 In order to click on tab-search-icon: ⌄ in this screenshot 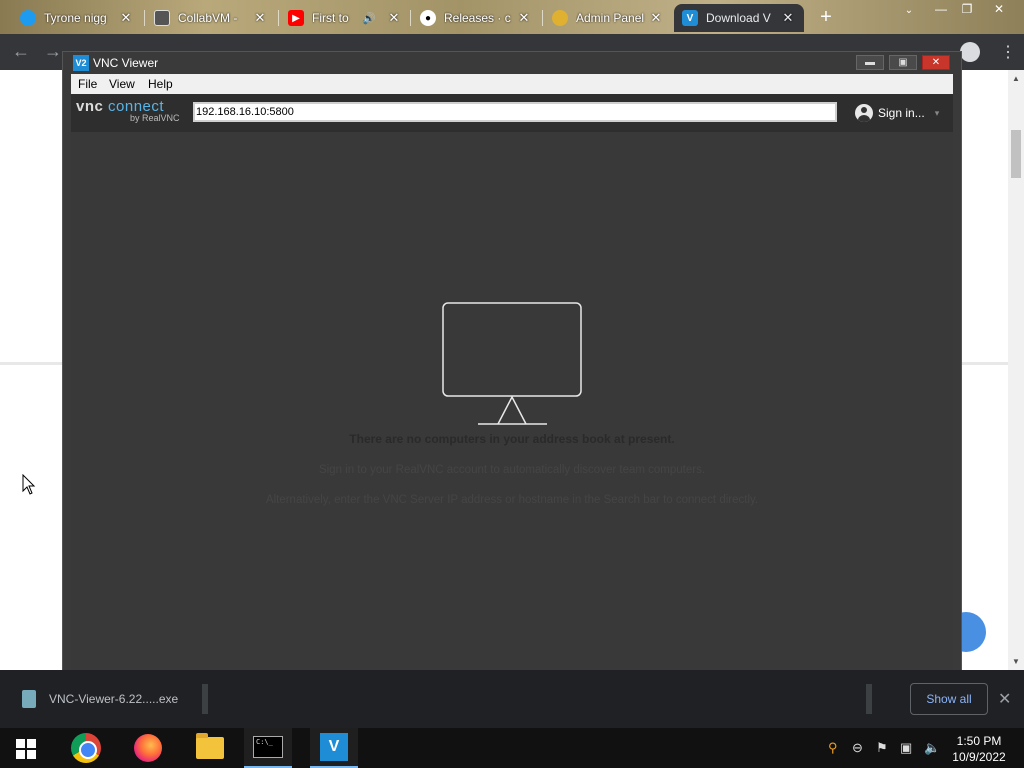, I will do `click(909, 11)`.